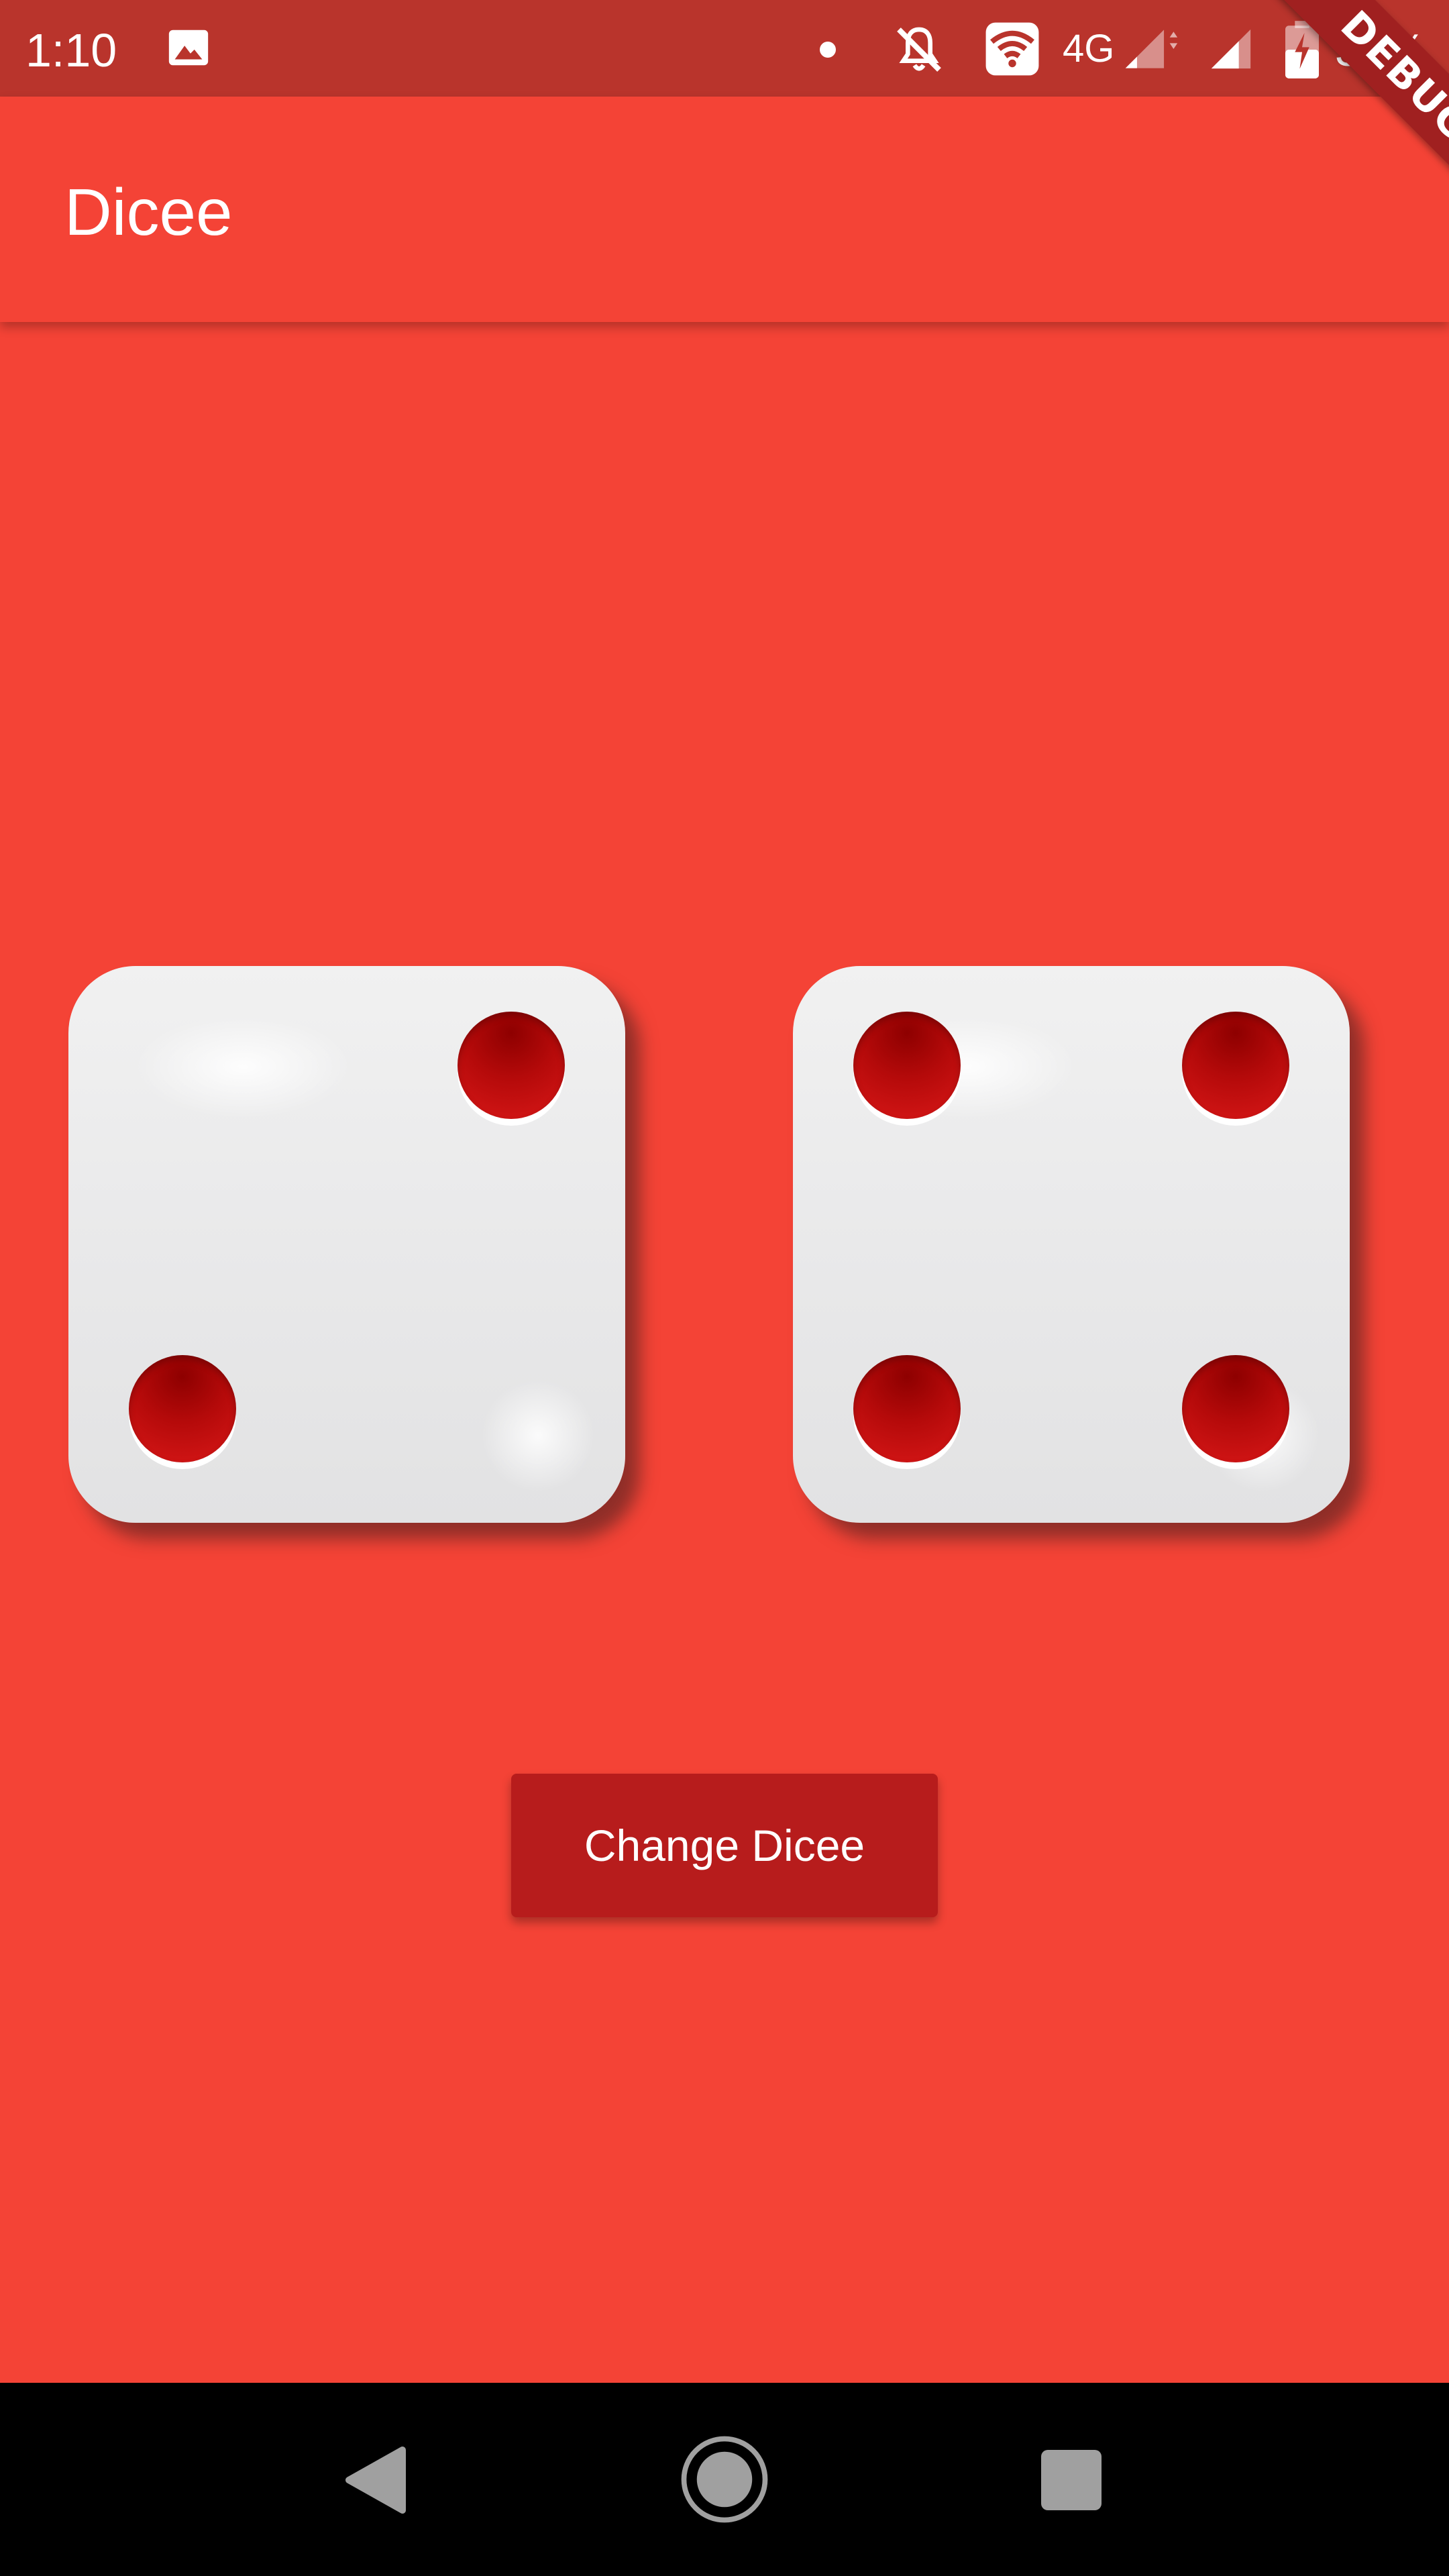  Describe the element at coordinates (724, 1845) in the screenshot. I see `change-dicee-button: Change Dicee` at that location.